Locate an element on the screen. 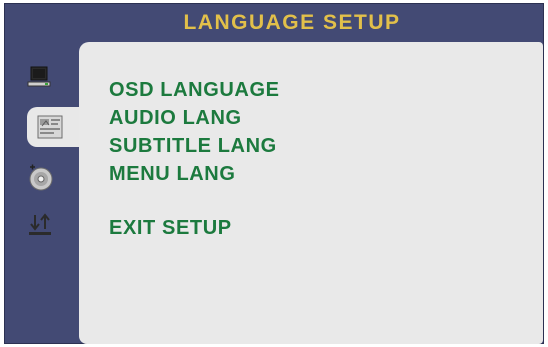 This screenshot has width=548, height=347. sidebar is located at coordinates (47, 194).